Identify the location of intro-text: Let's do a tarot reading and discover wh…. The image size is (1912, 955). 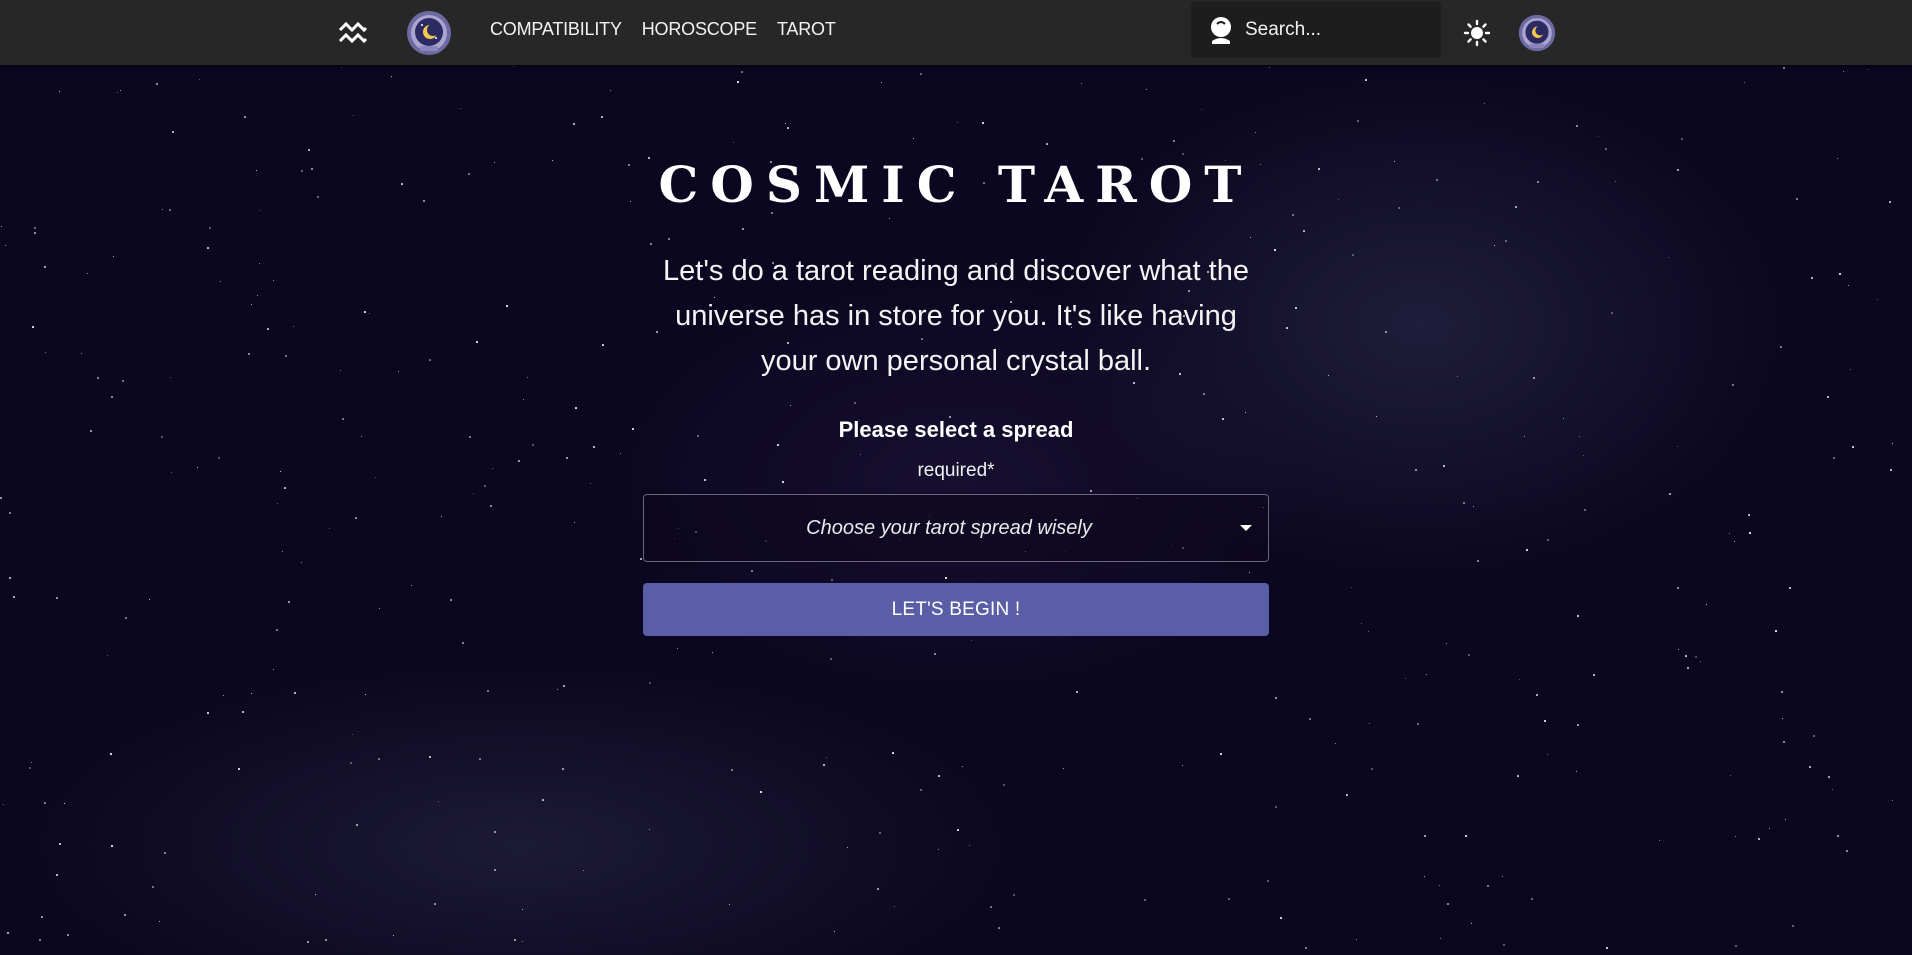
(956, 316).